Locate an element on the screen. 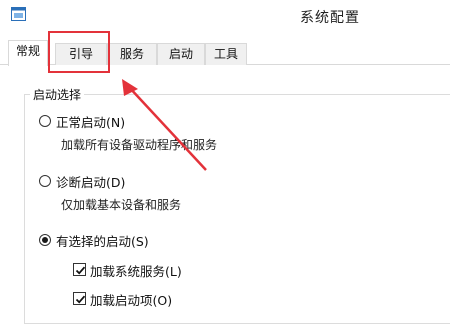 Image resolution: width=450 pixels, height=324 pixels. load-system-services-checkbox is located at coordinates (79, 269).